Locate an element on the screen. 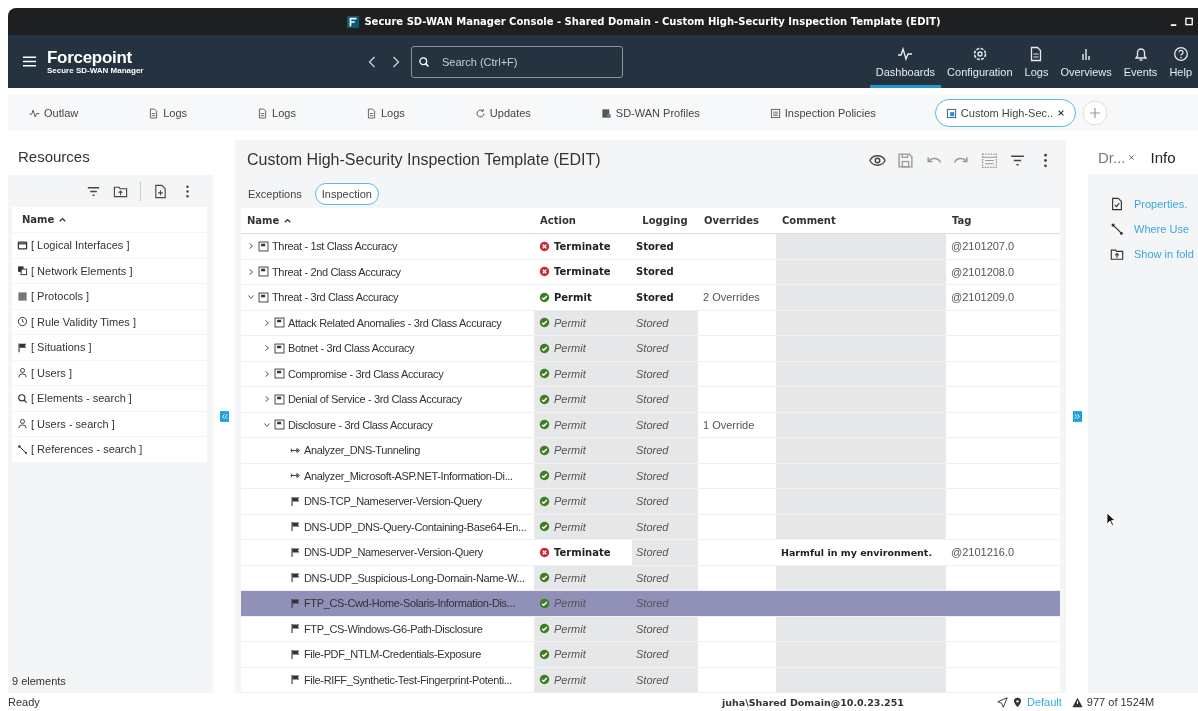 The width and height of the screenshot is (1198, 711). table-row: DNS-UDP_DNS-Query-Containing-Base64-En... Permit Stored is located at coordinates (650, 527).